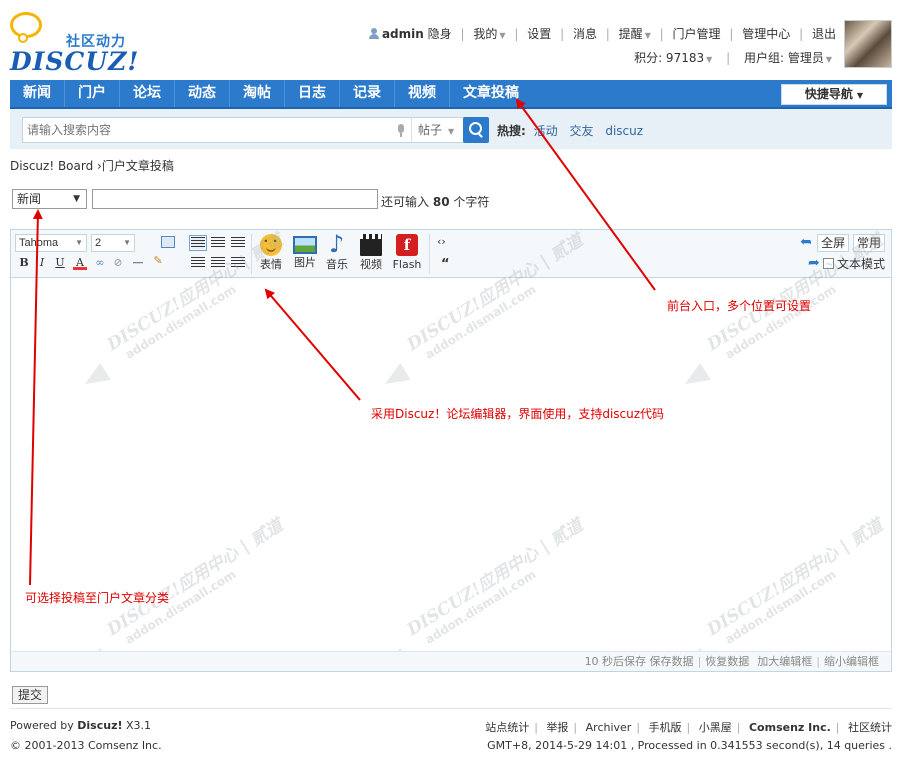 This screenshot has width=910, height=779. What do you see at coordinates (235, 199) in the screenshot?
I see `title-input` at bounding box center [235, 199].